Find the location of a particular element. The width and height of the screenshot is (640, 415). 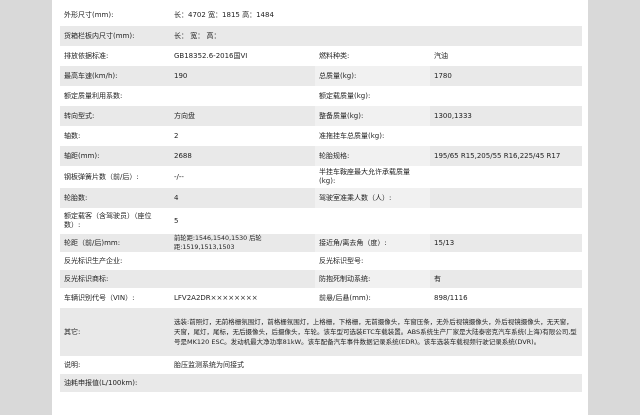

row-value: 5 is located at coordinates (176, 220).